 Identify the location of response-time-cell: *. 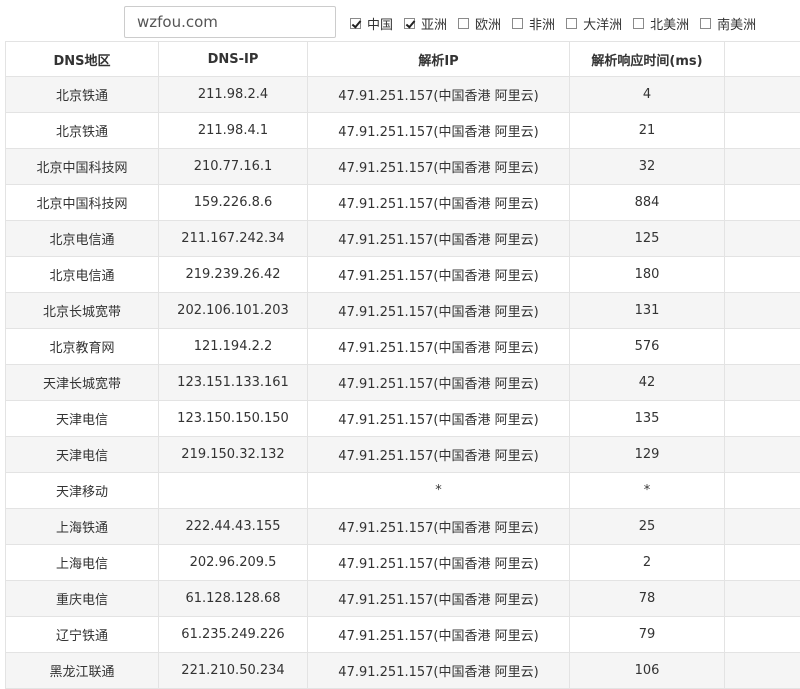
(647, 491).